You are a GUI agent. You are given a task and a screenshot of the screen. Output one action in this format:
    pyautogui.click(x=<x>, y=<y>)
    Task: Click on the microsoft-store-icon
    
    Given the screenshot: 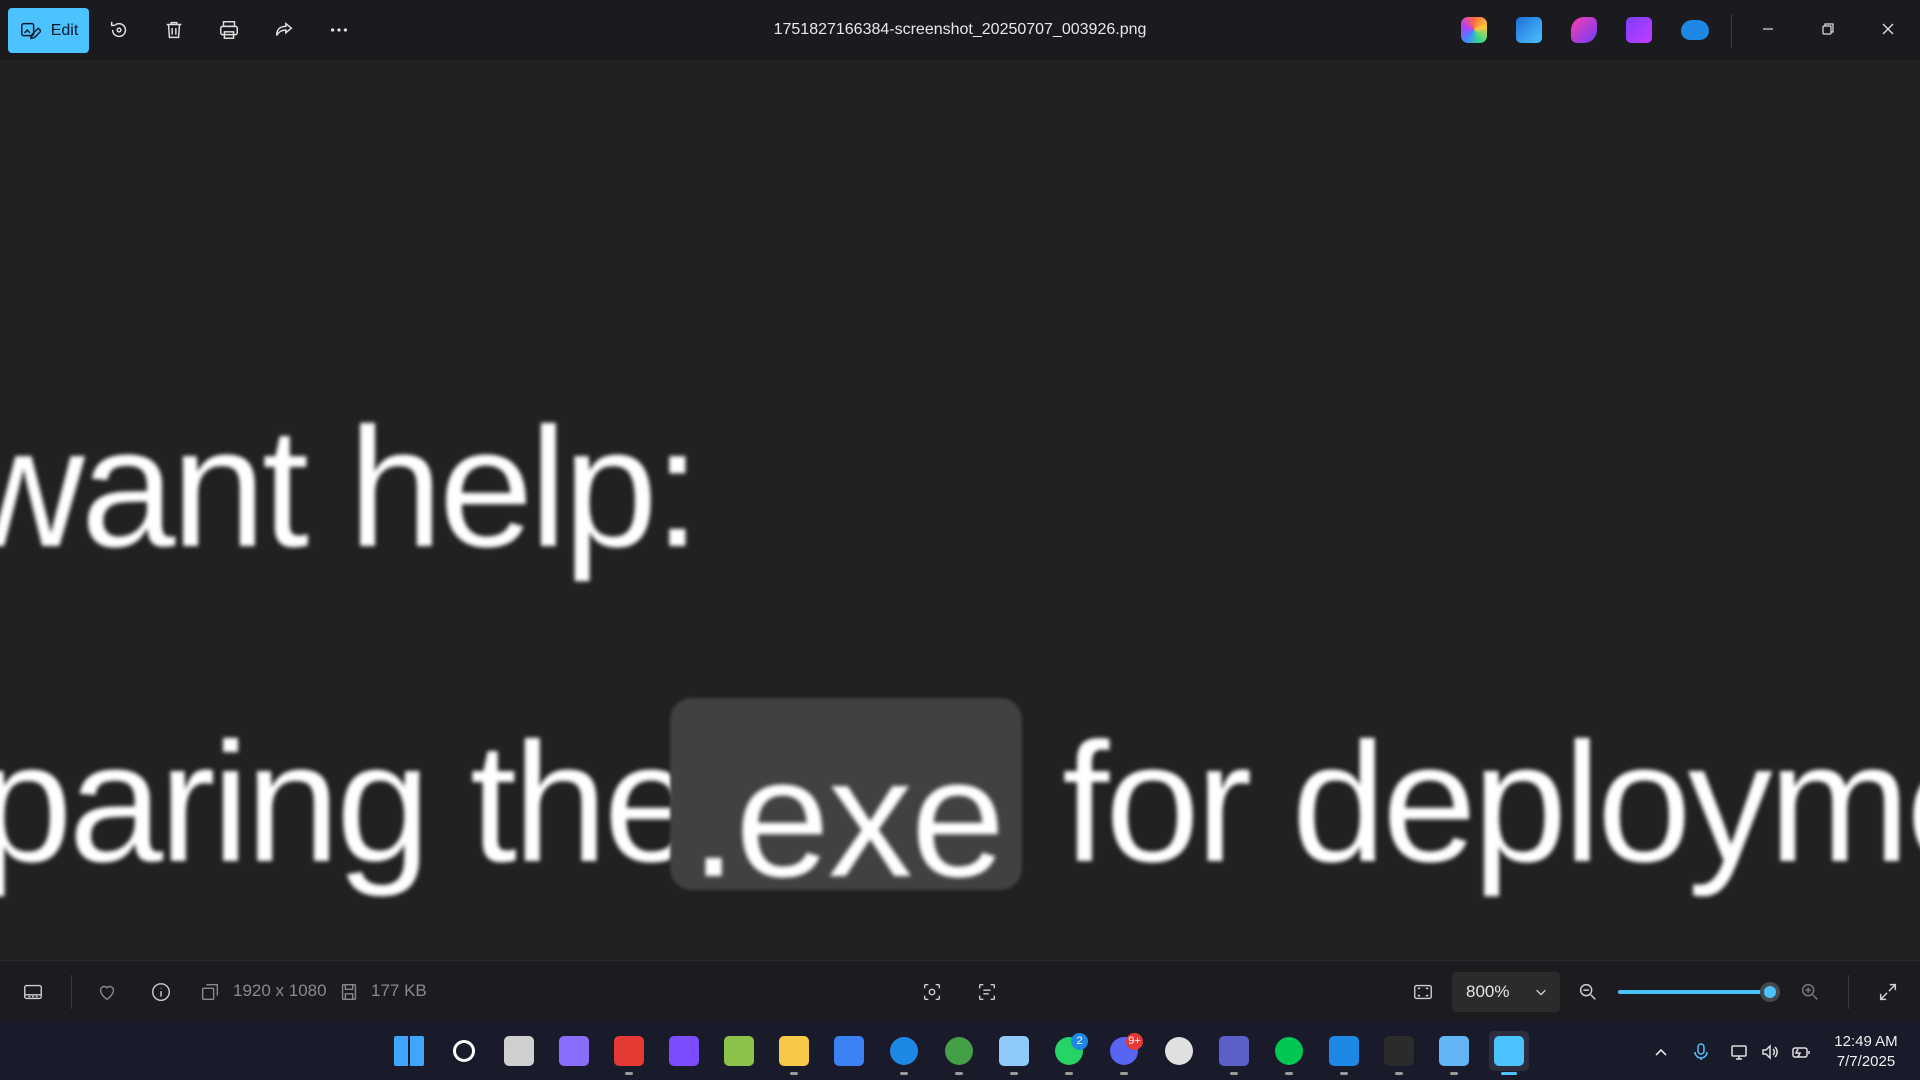 What is the action you would take?
    pyautogui.click(x=849, y=1051)
    